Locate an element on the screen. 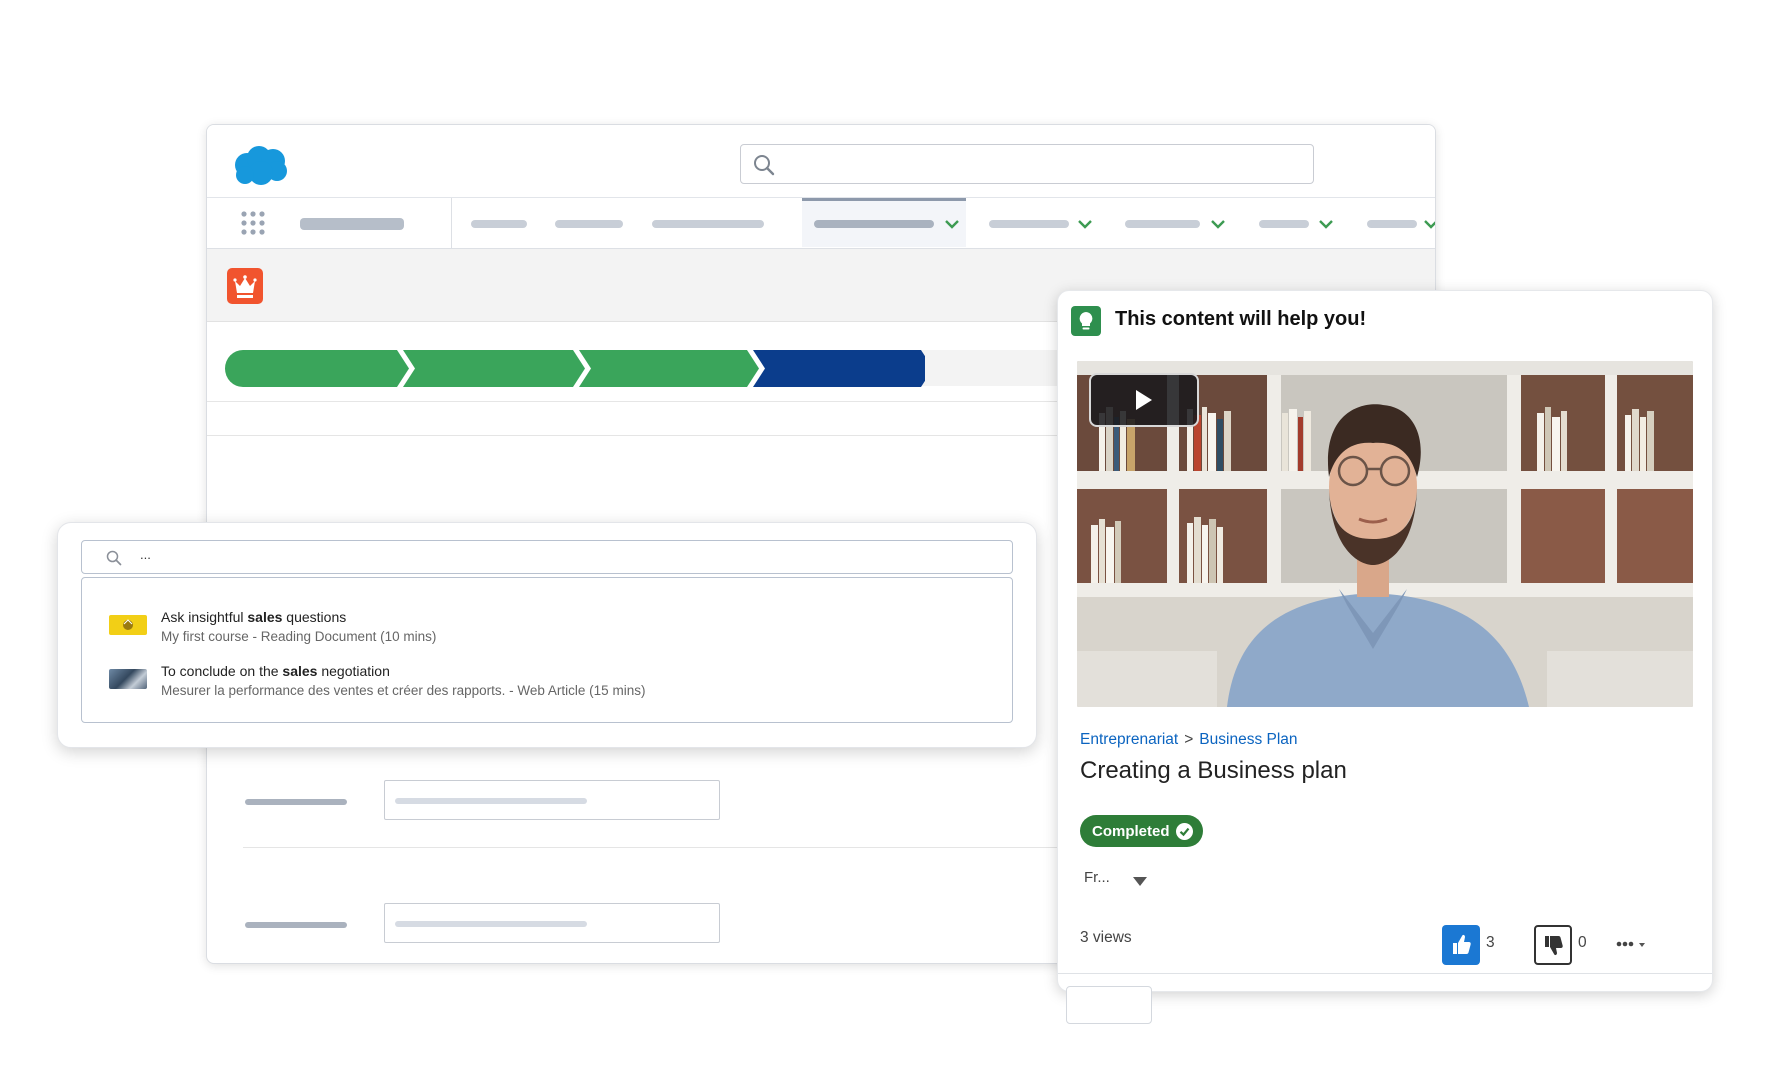  path-stages is located at coordinates (575, 368).